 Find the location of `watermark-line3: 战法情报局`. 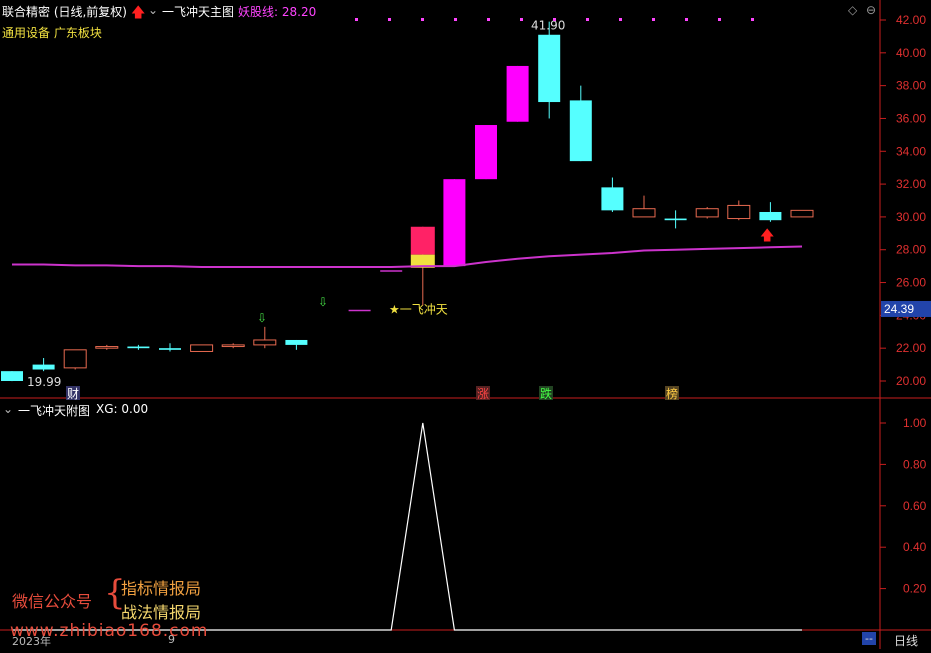

watermark-line3: 战法情报局 is located at coordinates (161, 612).